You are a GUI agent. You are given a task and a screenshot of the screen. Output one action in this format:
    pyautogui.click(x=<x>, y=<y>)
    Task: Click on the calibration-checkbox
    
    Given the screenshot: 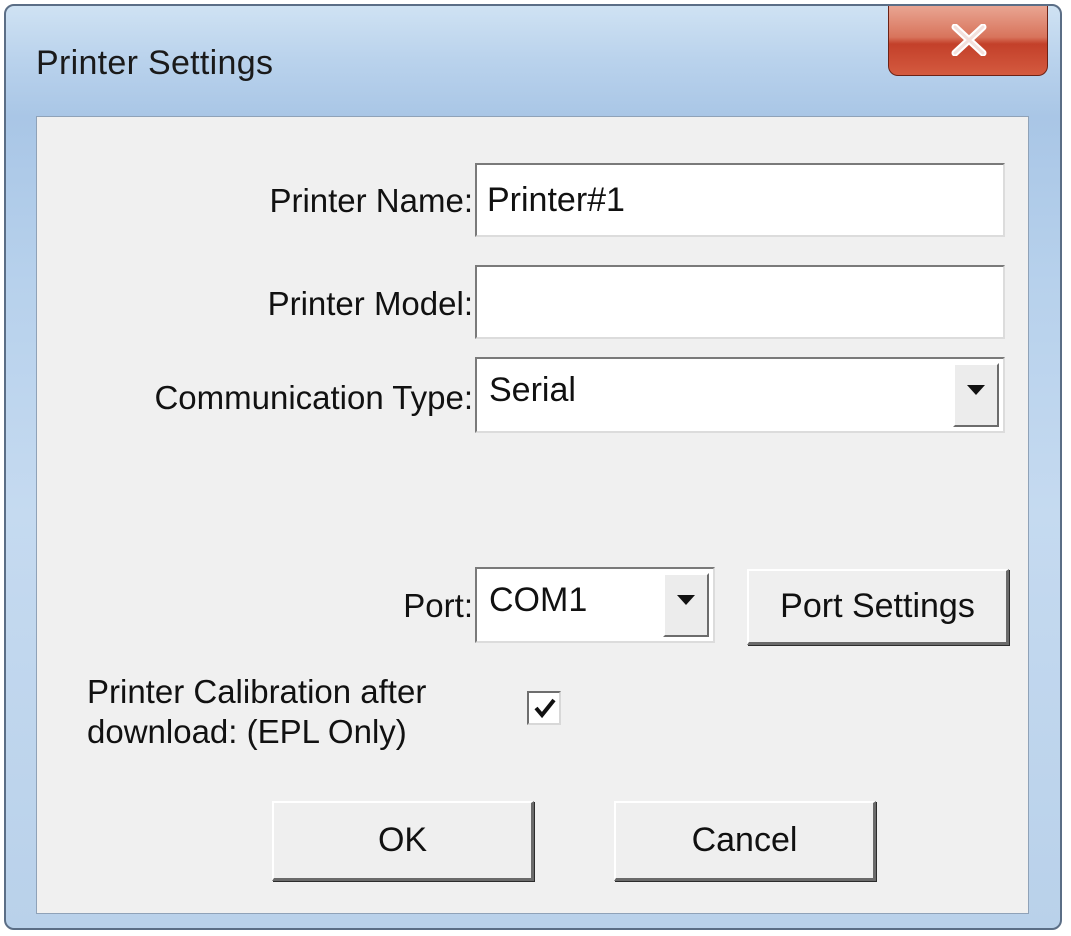 What is the action you would take?
    pyautogui.click(x=544, y=708)
    